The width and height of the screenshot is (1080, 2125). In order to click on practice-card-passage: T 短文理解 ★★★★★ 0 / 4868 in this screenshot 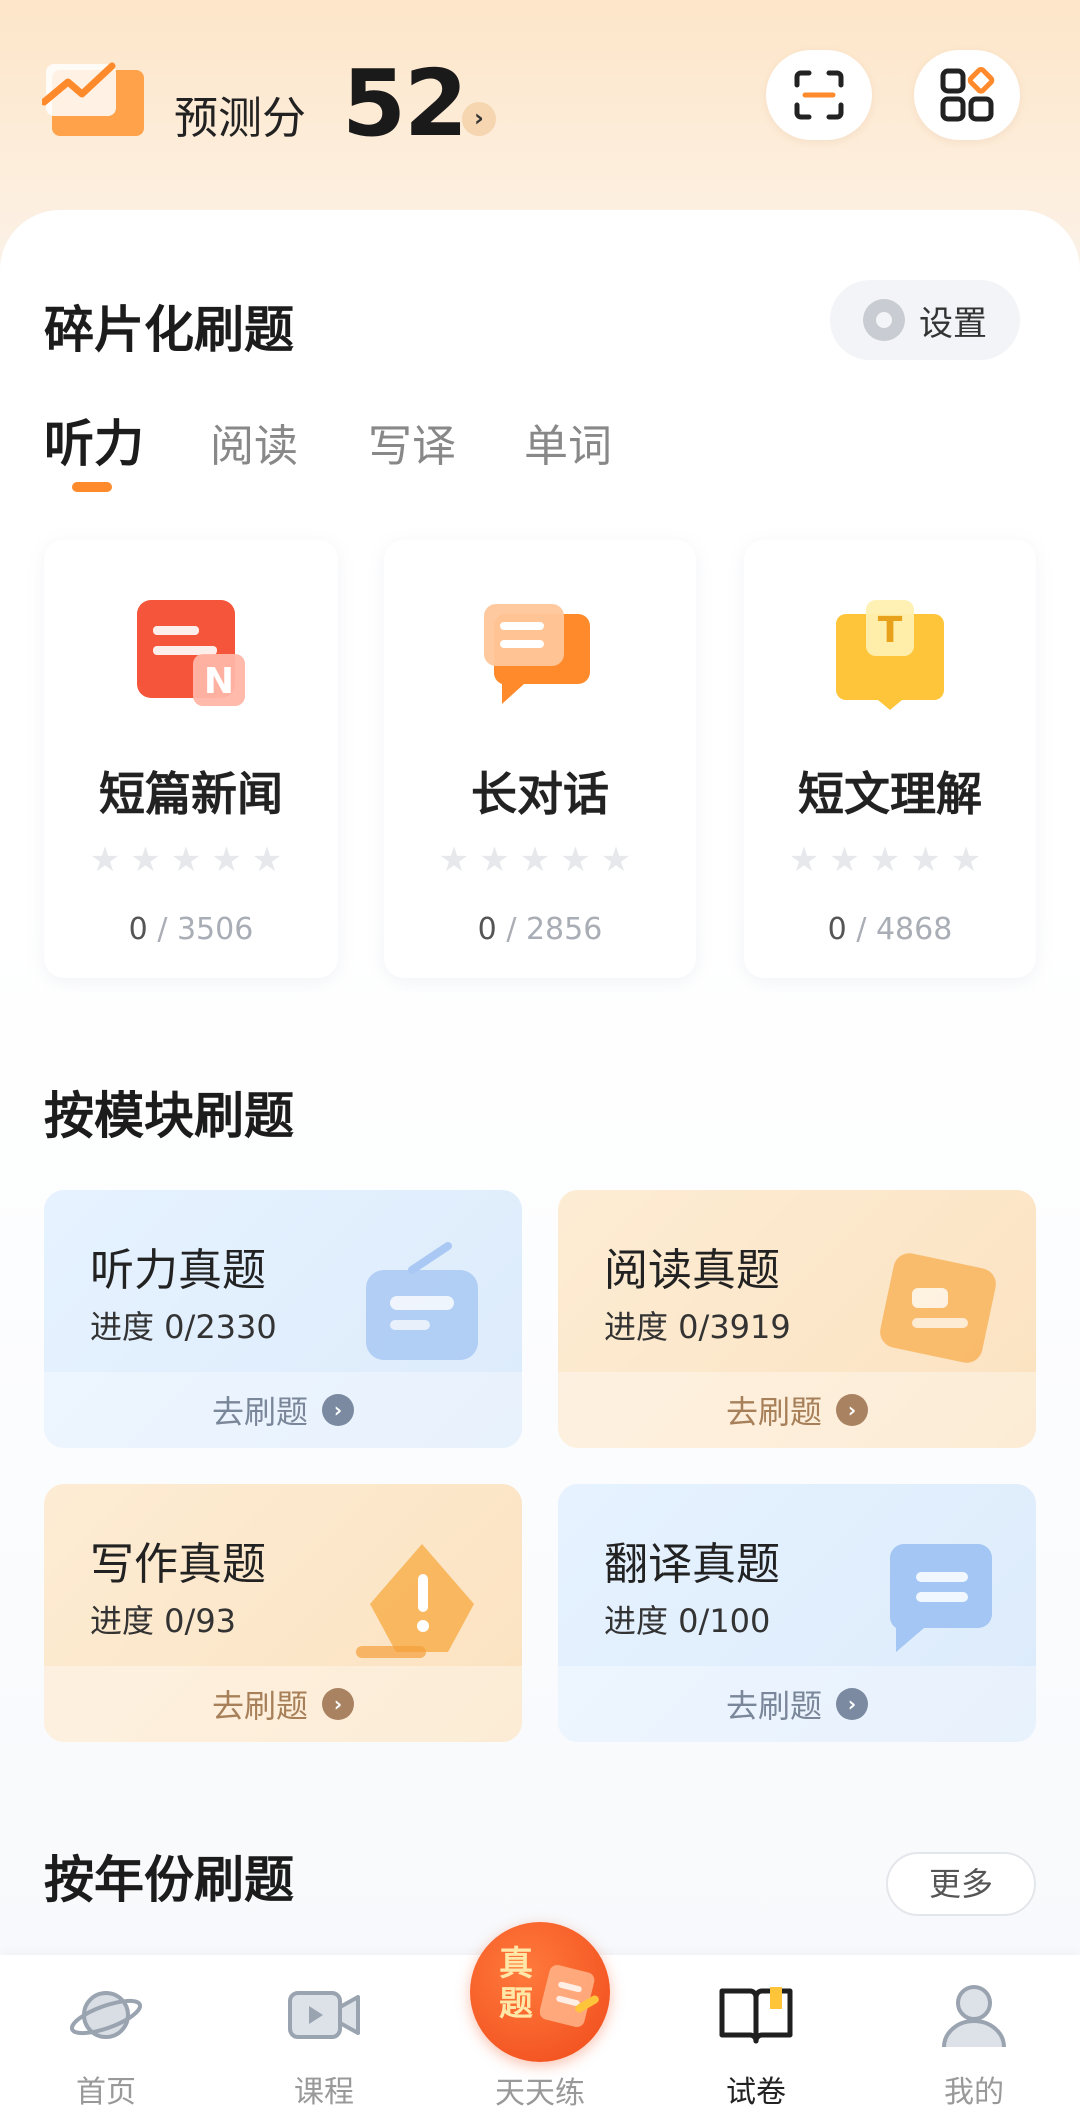, I will do `click(890, 759)`.